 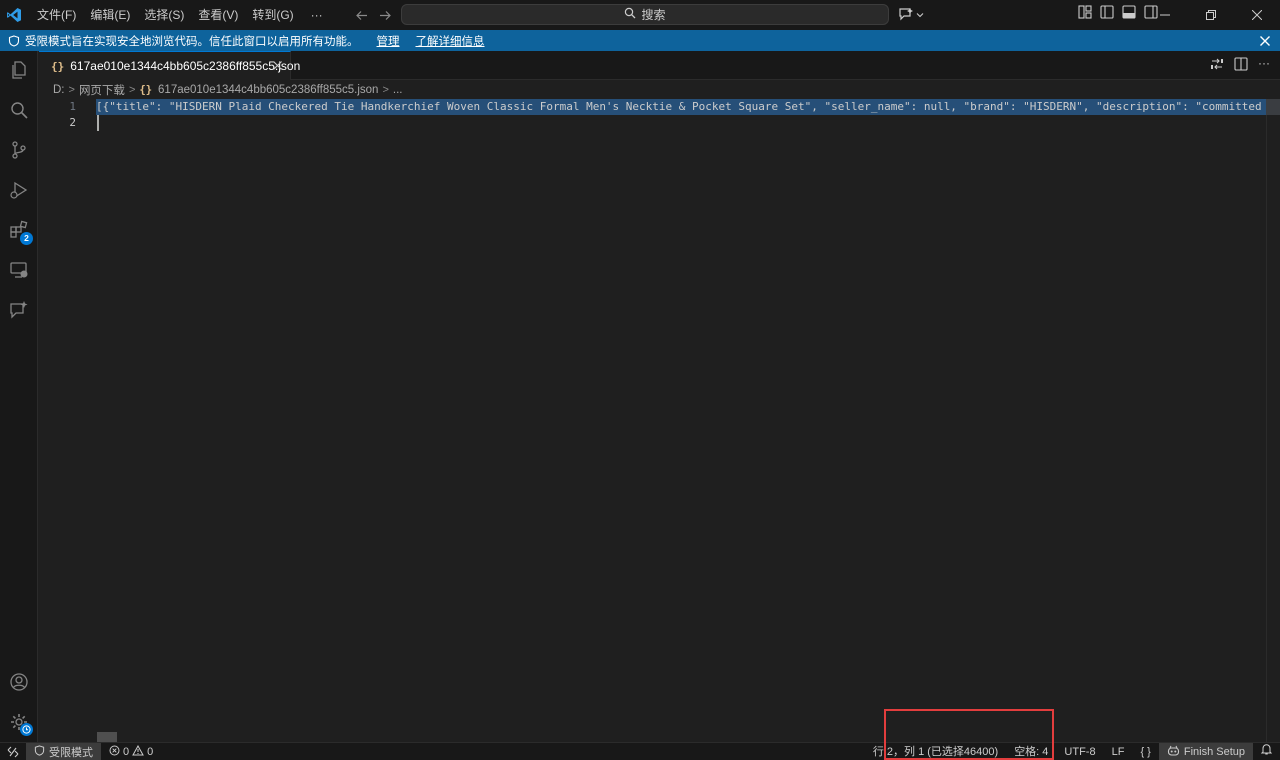 What do you see at coordinates (13, 751) in the screenshot?
I see `remote-indicator-icon` at bounding box center [13, 751].